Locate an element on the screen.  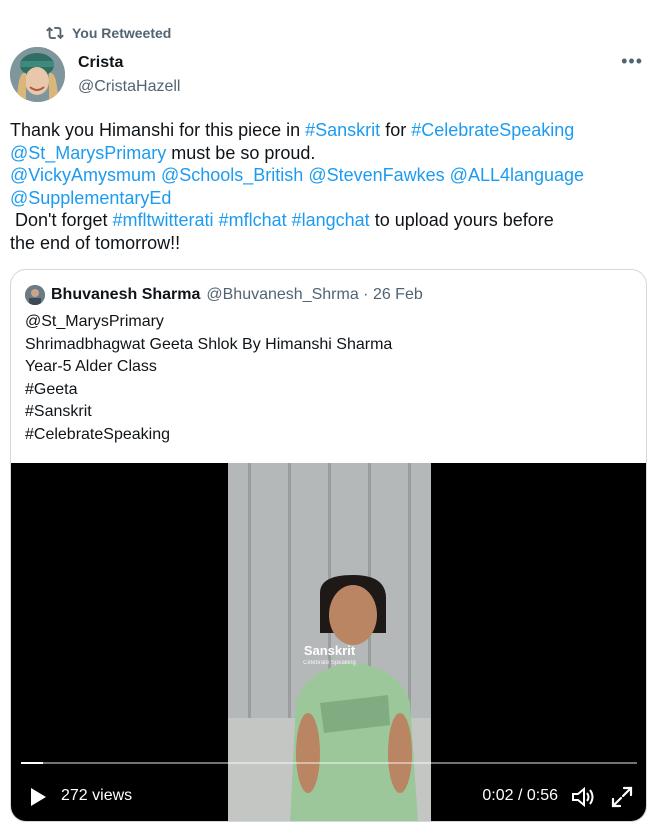
video-frame: Sanskrit Celebrate Speaking is located at coordinates (329, 642).